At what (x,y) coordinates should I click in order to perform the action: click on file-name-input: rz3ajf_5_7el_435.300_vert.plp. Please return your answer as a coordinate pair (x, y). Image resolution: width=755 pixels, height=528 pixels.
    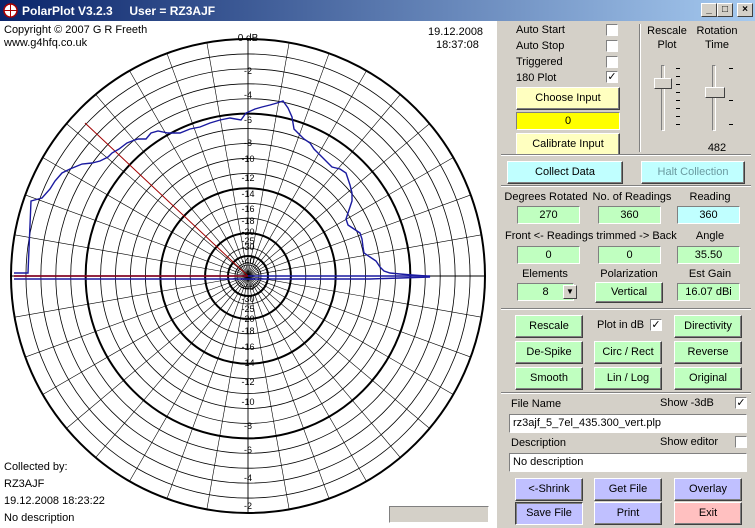
    Looking at the image, I should click on (628, 423).